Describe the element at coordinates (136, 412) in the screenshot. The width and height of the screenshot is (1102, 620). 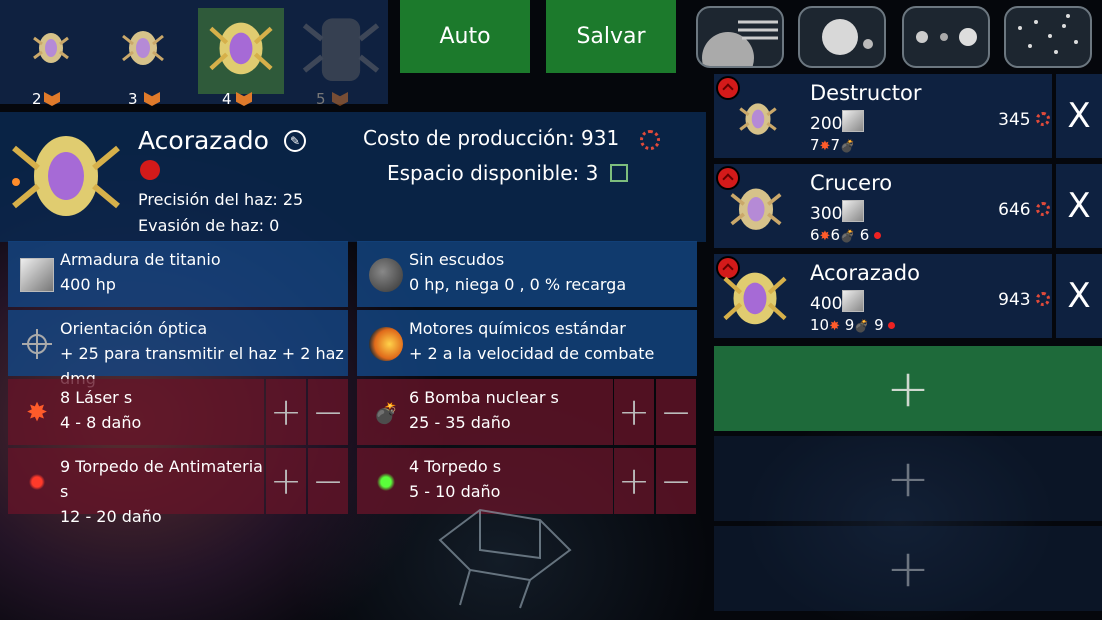
I see `weapon-laser: ✸ 8 Láser s 4 - 8 daño` at that location.